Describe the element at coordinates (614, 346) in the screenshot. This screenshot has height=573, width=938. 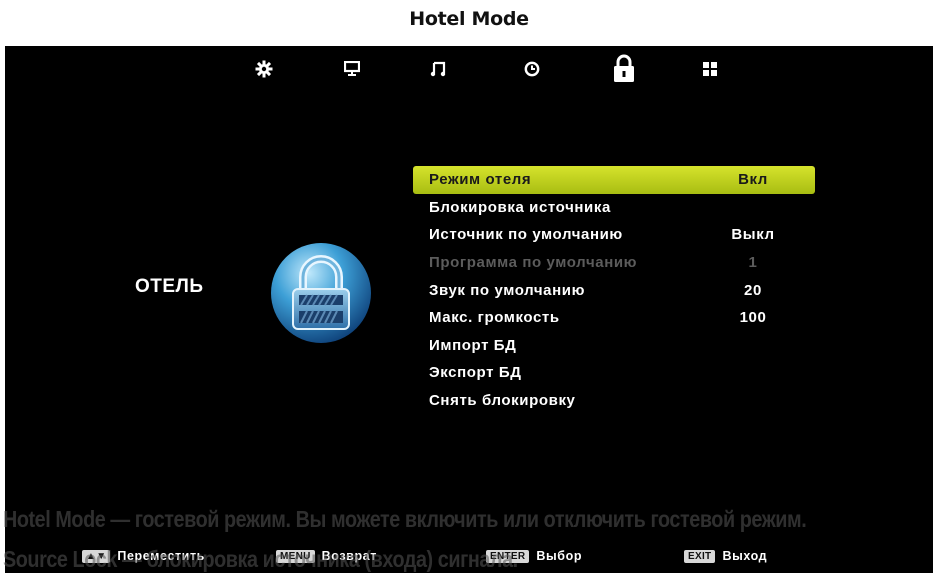
I see `menu-item-import-db: Импорт БД` at that location.